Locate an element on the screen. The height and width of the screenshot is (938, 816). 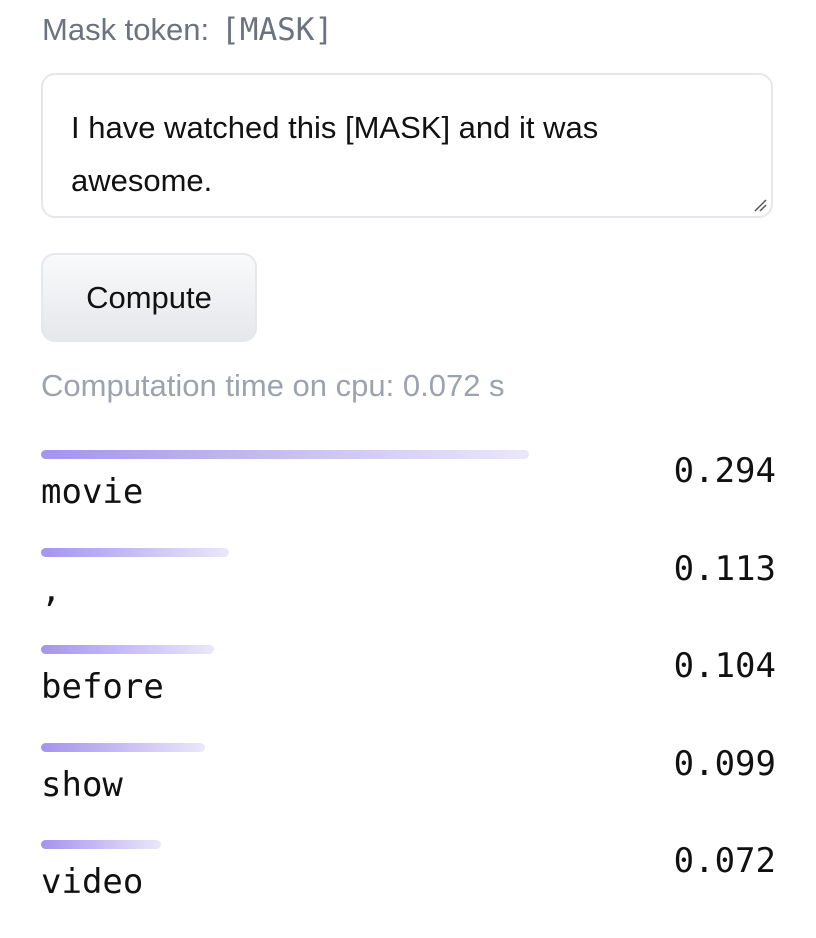
mask-token-label: Mask token: is located at coordinates (126, 29).